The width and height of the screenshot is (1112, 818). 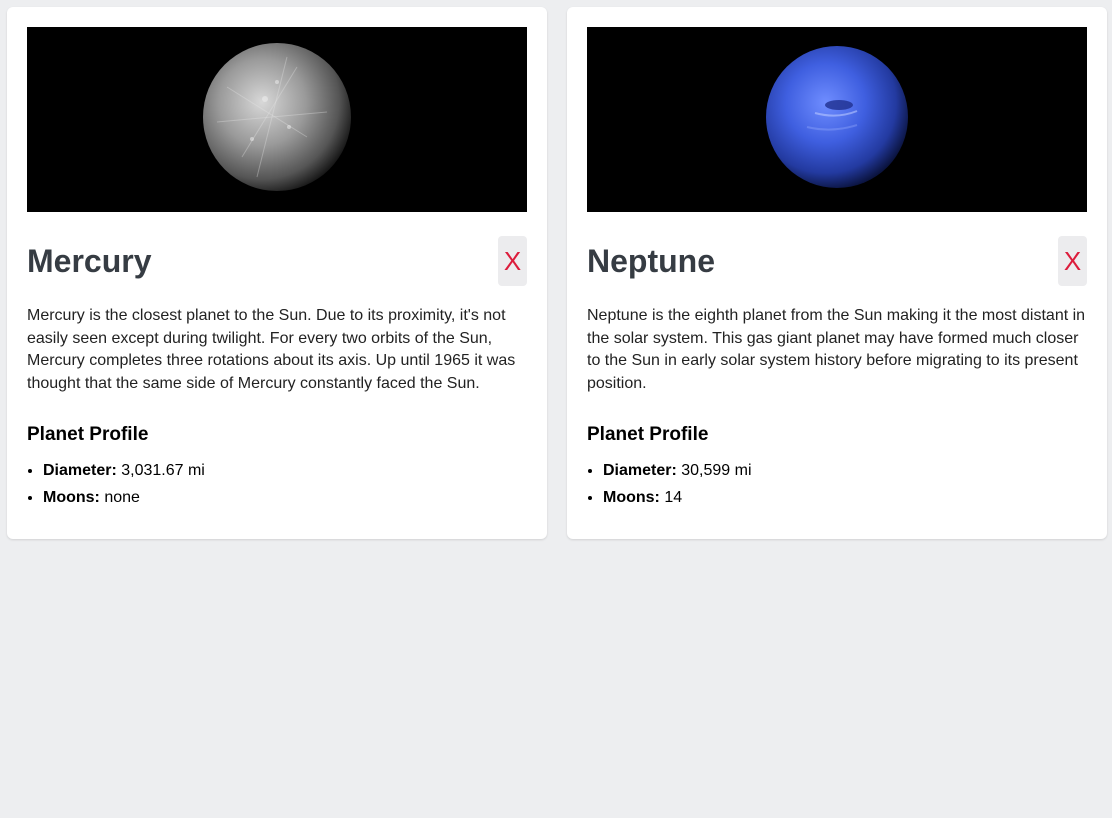 What do you see at coordinates (651, 261) in the screenshot?
I see `planet-title: Neptune` at bounding box center [651, 261].